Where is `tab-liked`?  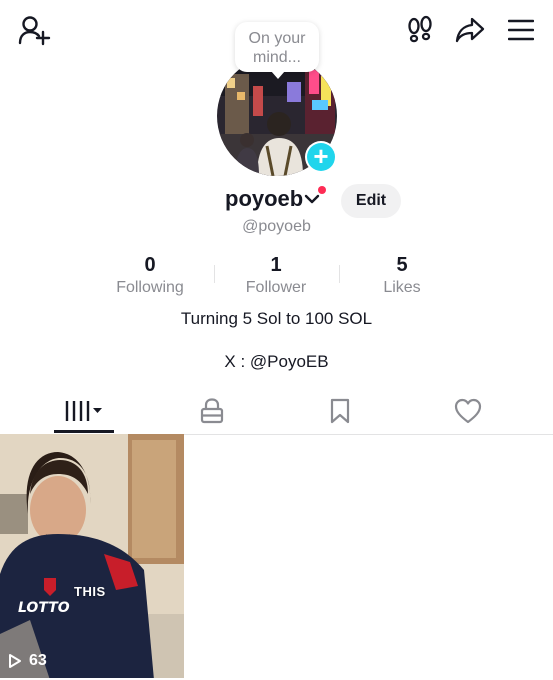
tab-liked is located at coordinates (468, 411).